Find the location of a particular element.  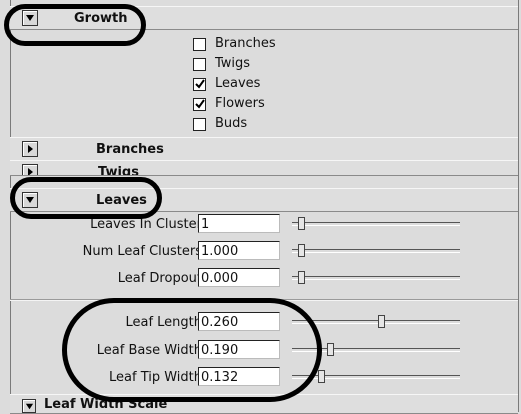

attr-label: Num Leaf Clusters is located at coordinates (142, 251).